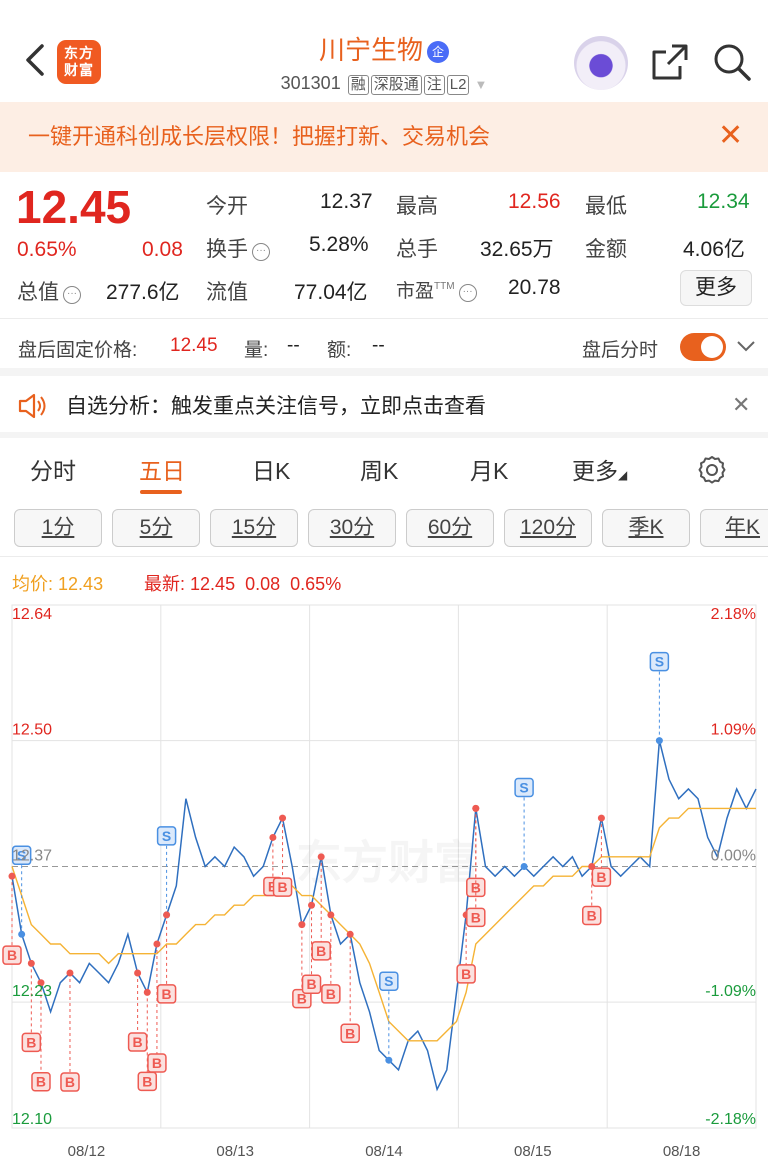 This screenshot has height=1156, width=768. I want to click on x-tick: 08/15, so click(533, 1149).